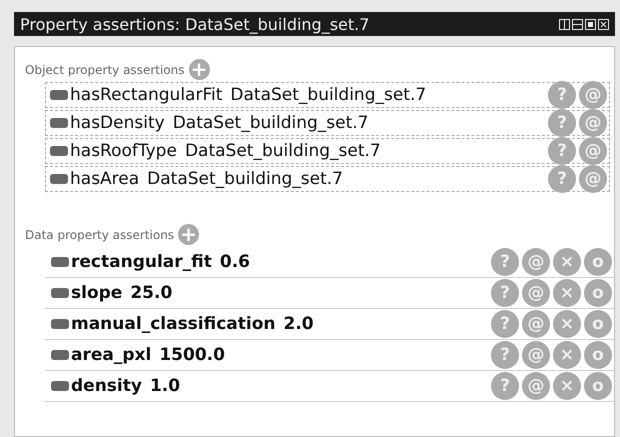 Image resolution: width=620 pixels, height=437 pixels. What do you see at coordinates (329, 355) in the screenshot?
I see `assertion-row-line: area_pxl 1500.0 ? @ × o` at bounding box center [329, 355].